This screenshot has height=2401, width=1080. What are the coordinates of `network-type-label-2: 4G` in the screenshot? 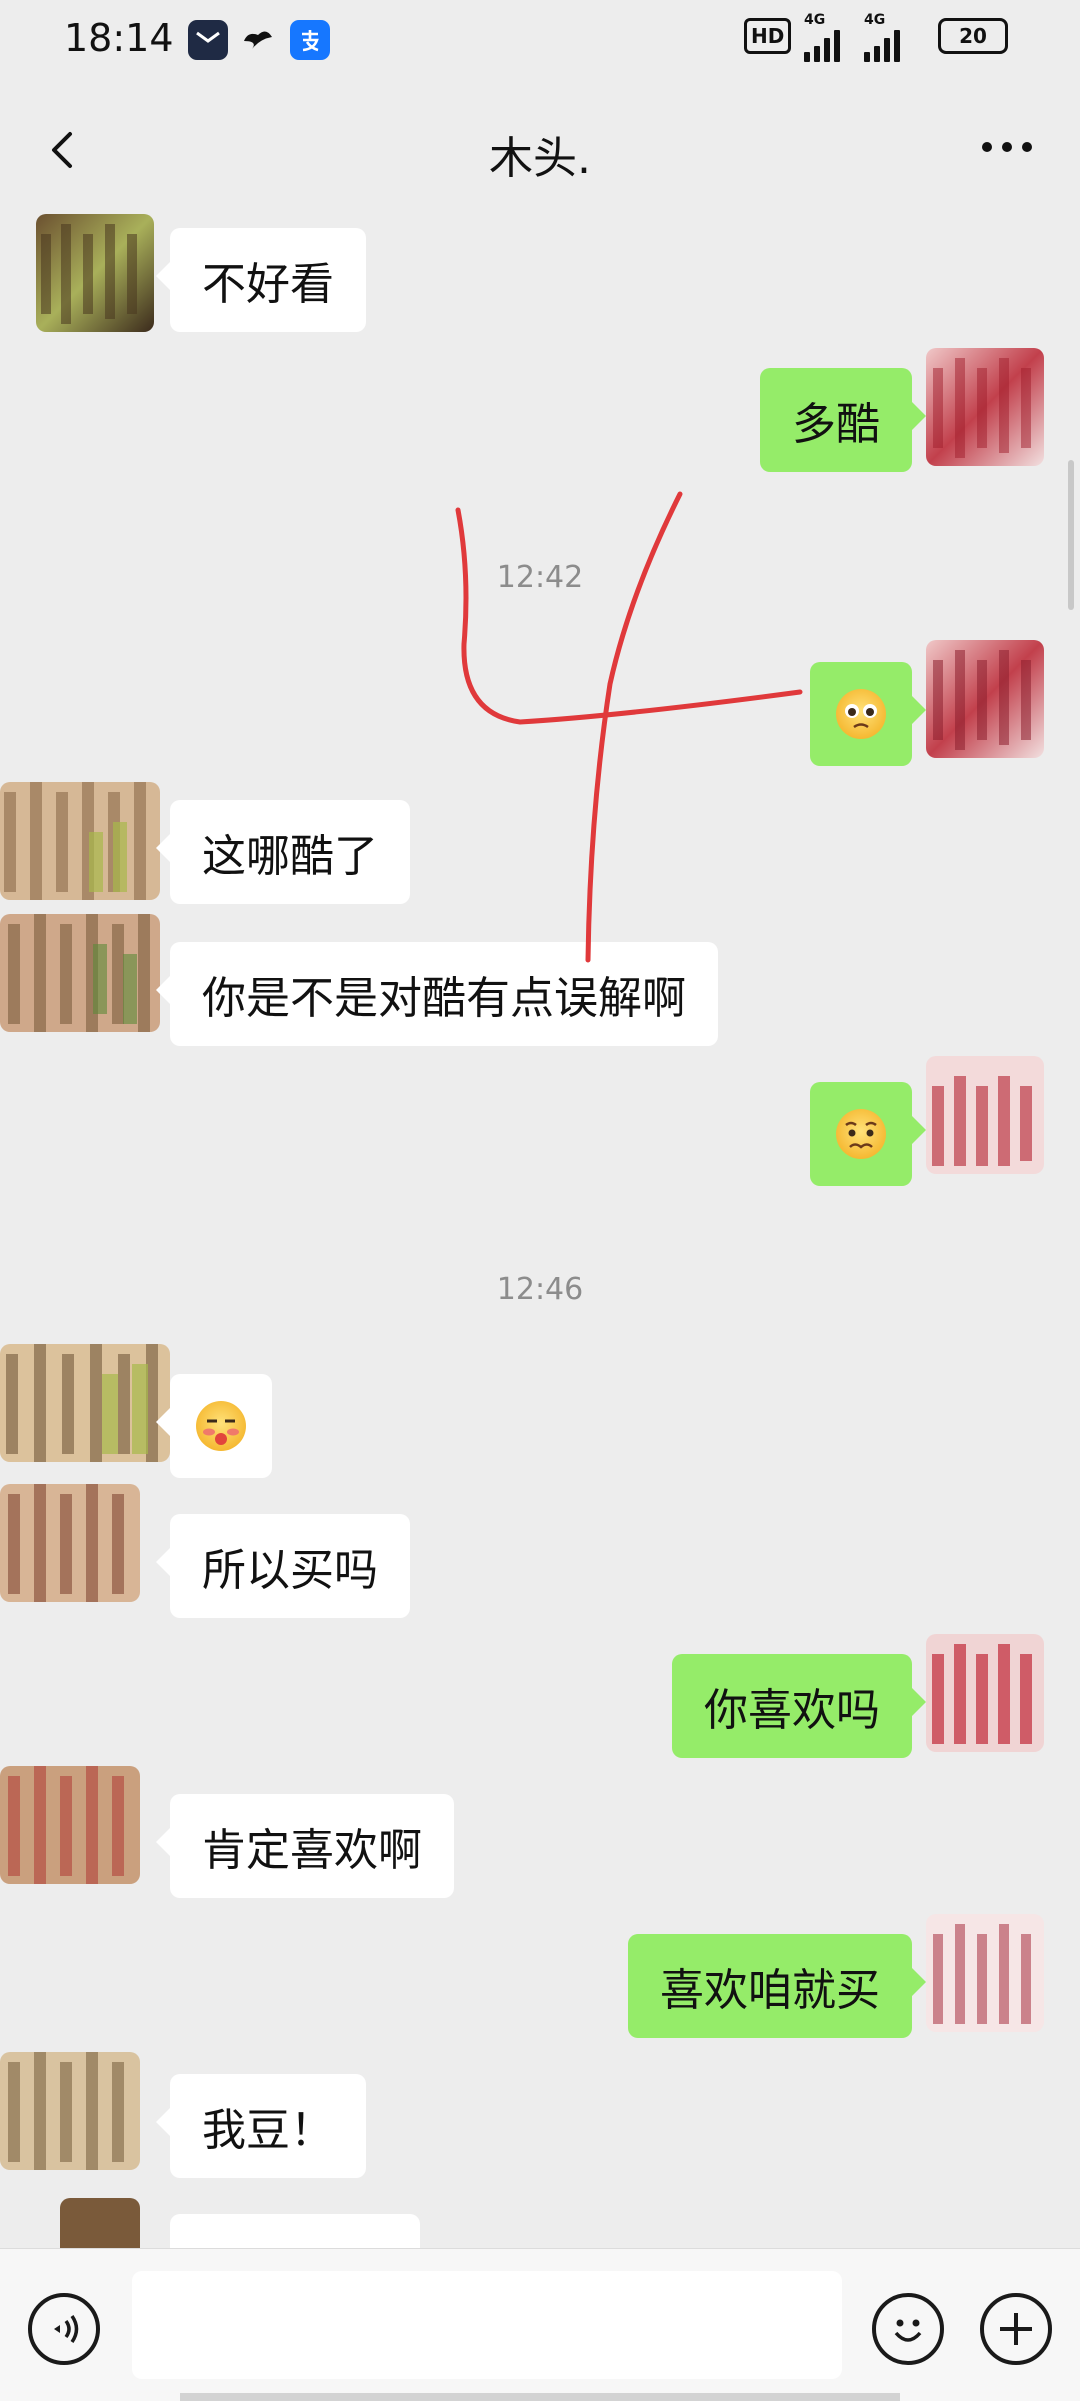 It's located at (875, 20).